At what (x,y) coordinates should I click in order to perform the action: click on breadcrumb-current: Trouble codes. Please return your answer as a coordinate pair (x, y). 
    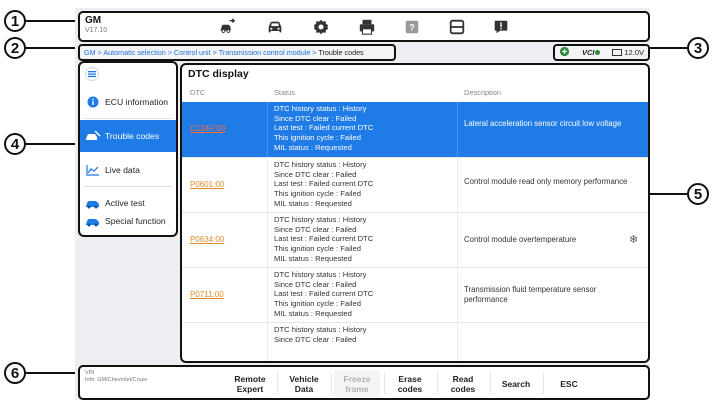
    Looking at the image, I should click on (341, 52).